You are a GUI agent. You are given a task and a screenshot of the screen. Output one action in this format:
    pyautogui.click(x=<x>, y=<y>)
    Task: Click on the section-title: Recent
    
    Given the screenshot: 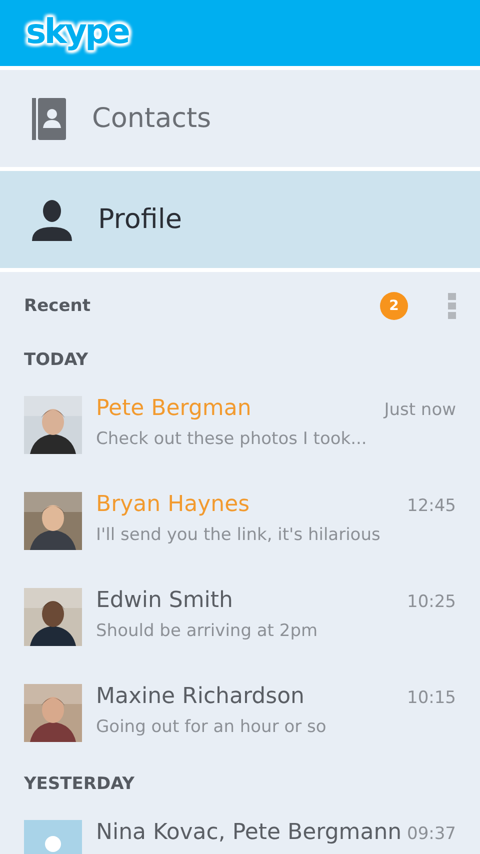 What is the action you would take?
    pyautogui.click(x=58, y=306)
    